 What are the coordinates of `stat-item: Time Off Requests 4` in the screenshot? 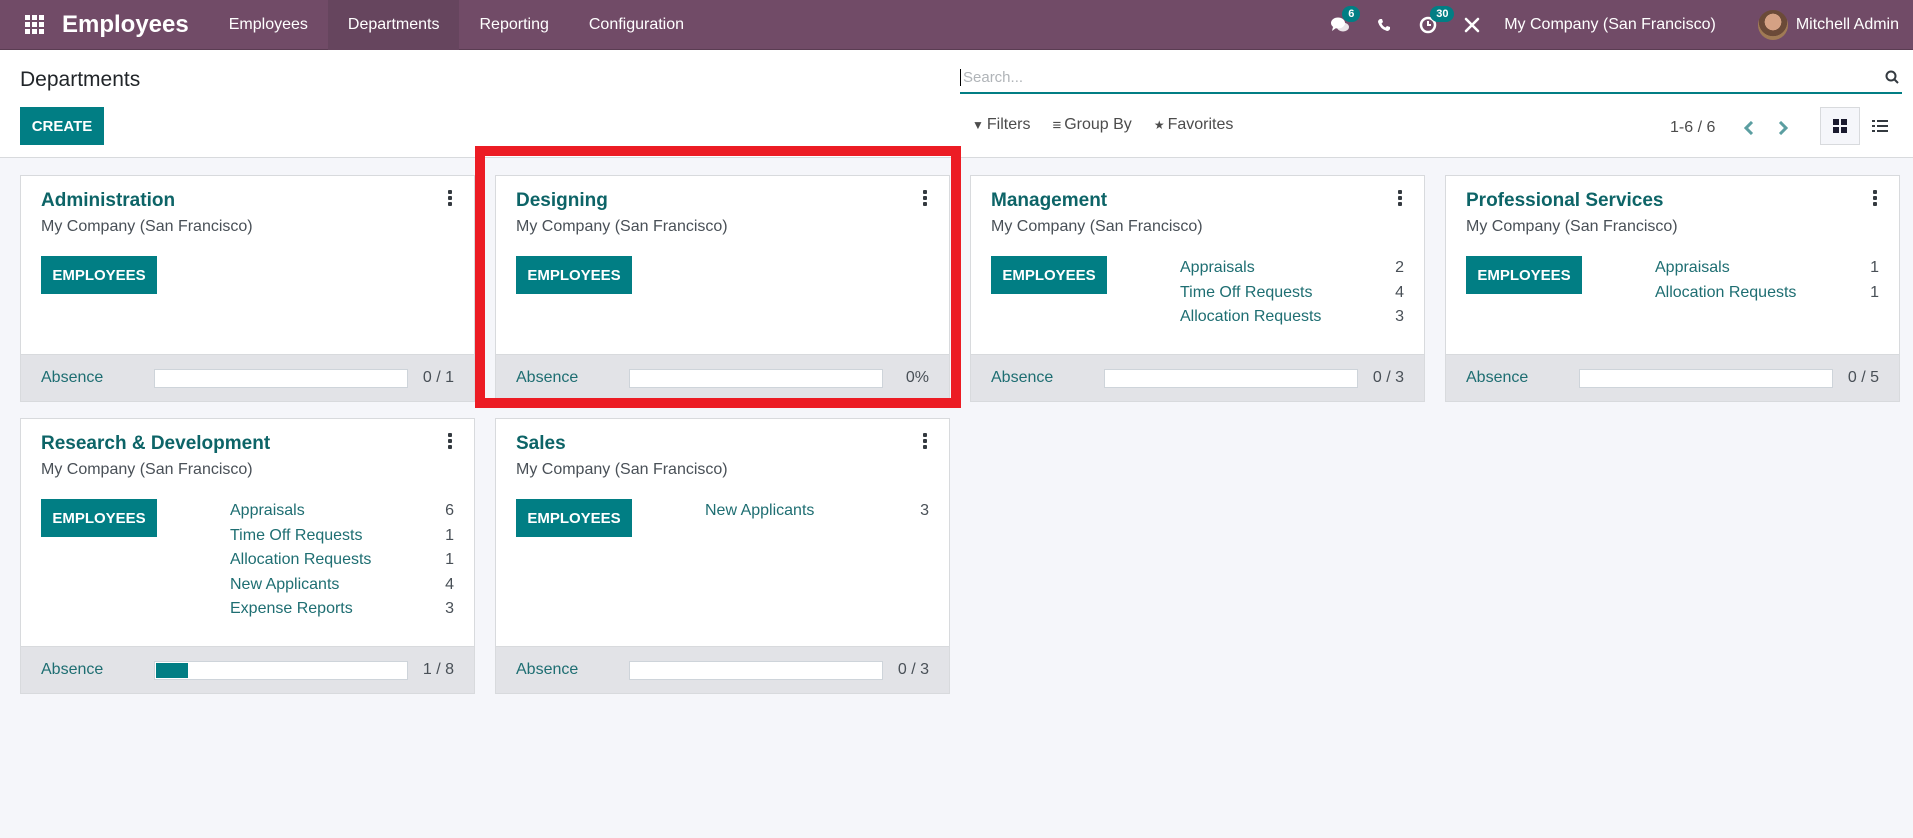 It's located at (1292, 293).